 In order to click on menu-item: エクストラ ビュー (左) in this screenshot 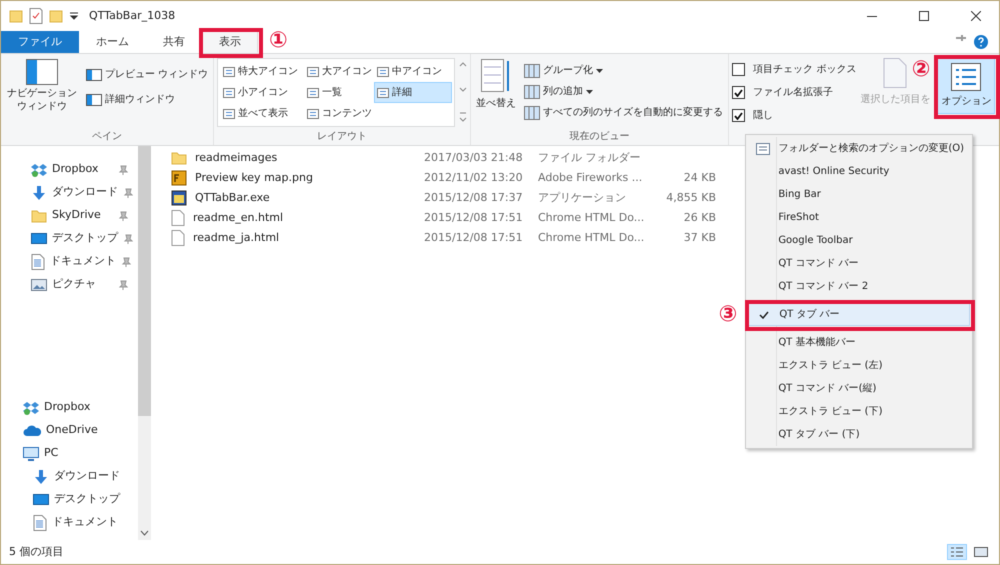, I will do `click(859, 365)`.